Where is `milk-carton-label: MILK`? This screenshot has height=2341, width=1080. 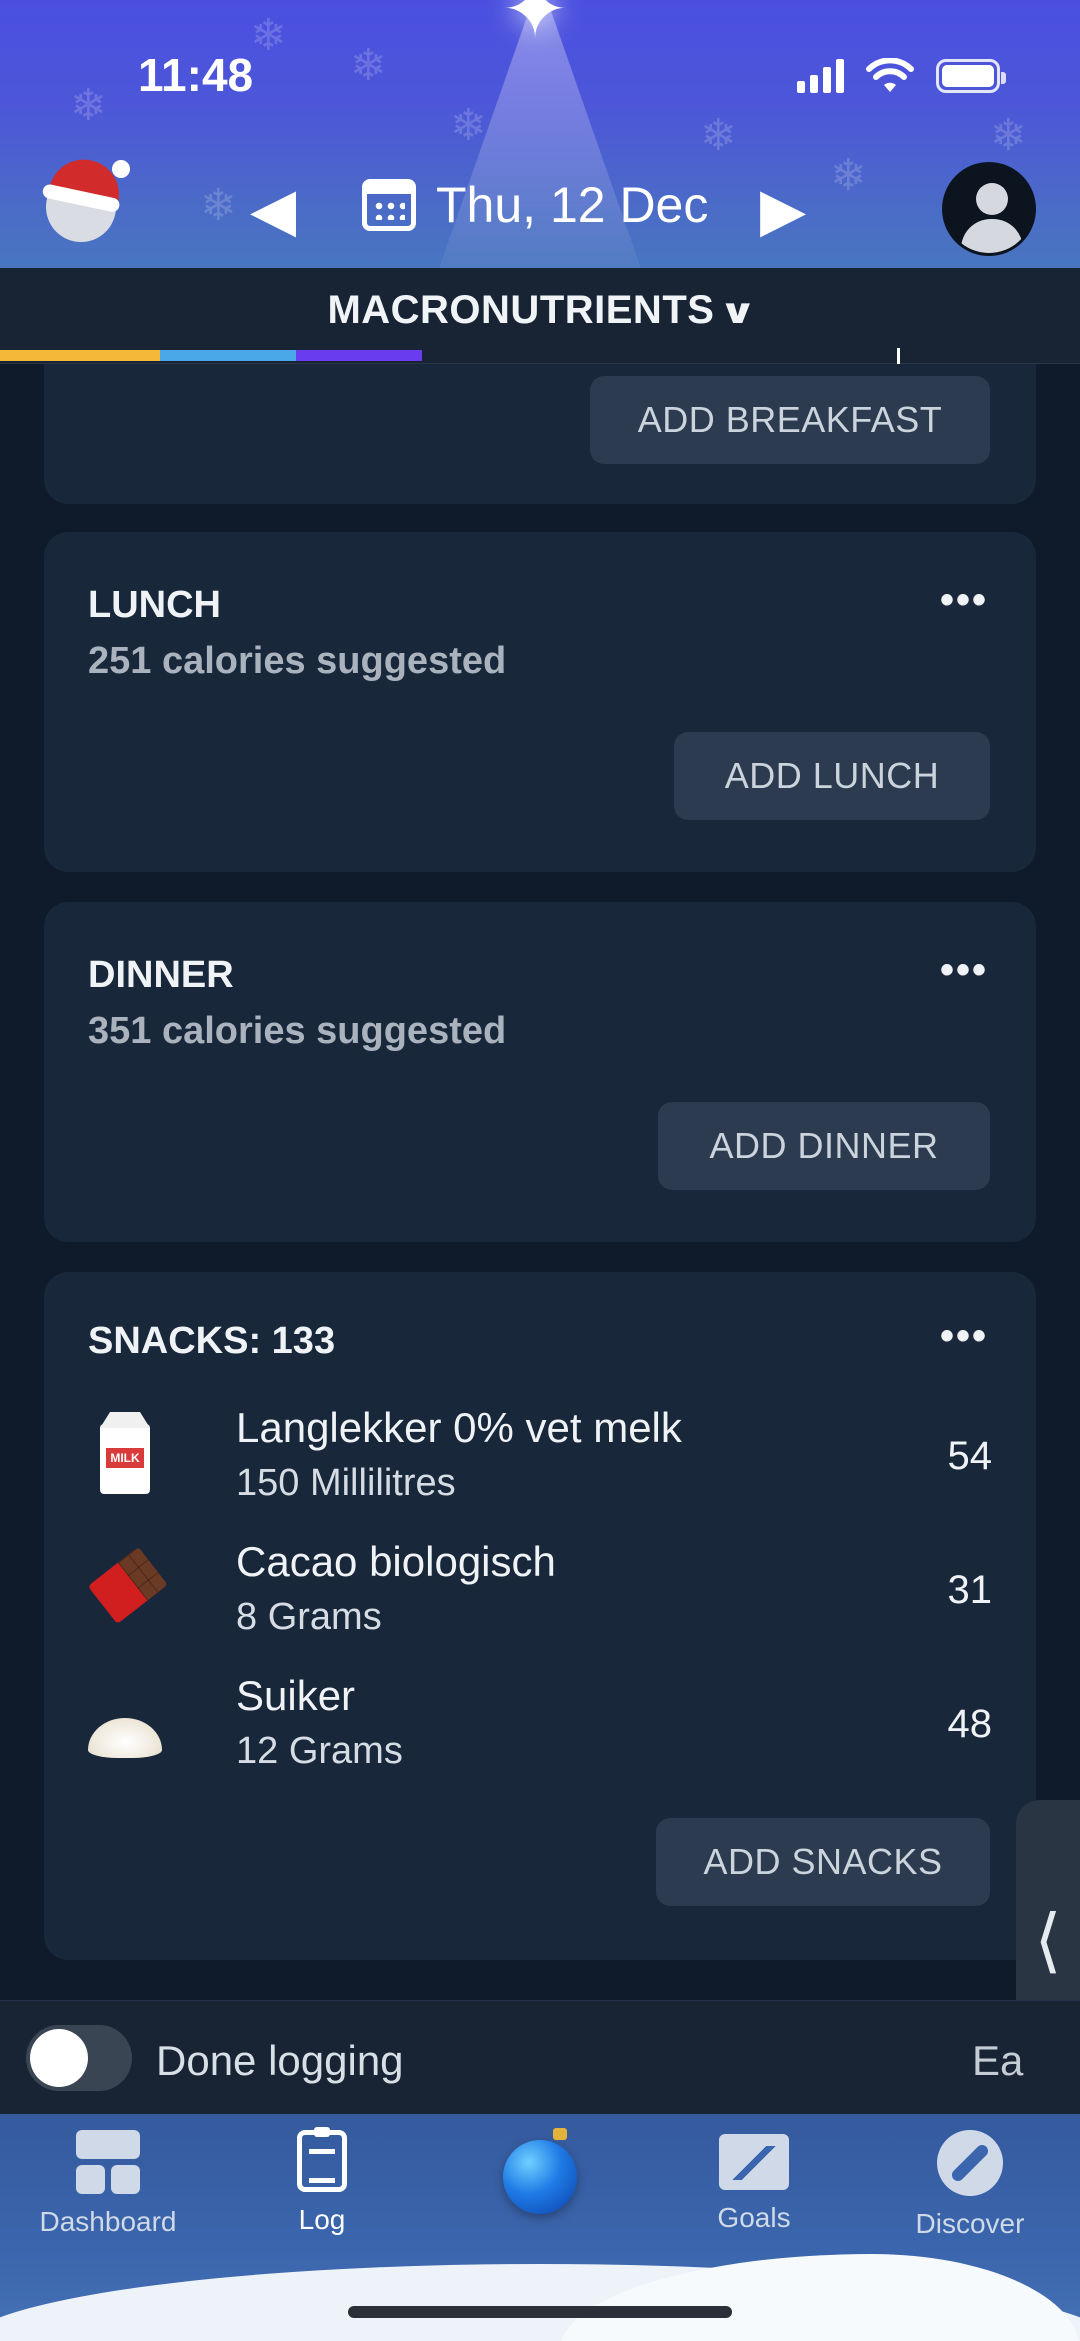
milk-carton-label: MILK is located at coordinates (125, 1458).